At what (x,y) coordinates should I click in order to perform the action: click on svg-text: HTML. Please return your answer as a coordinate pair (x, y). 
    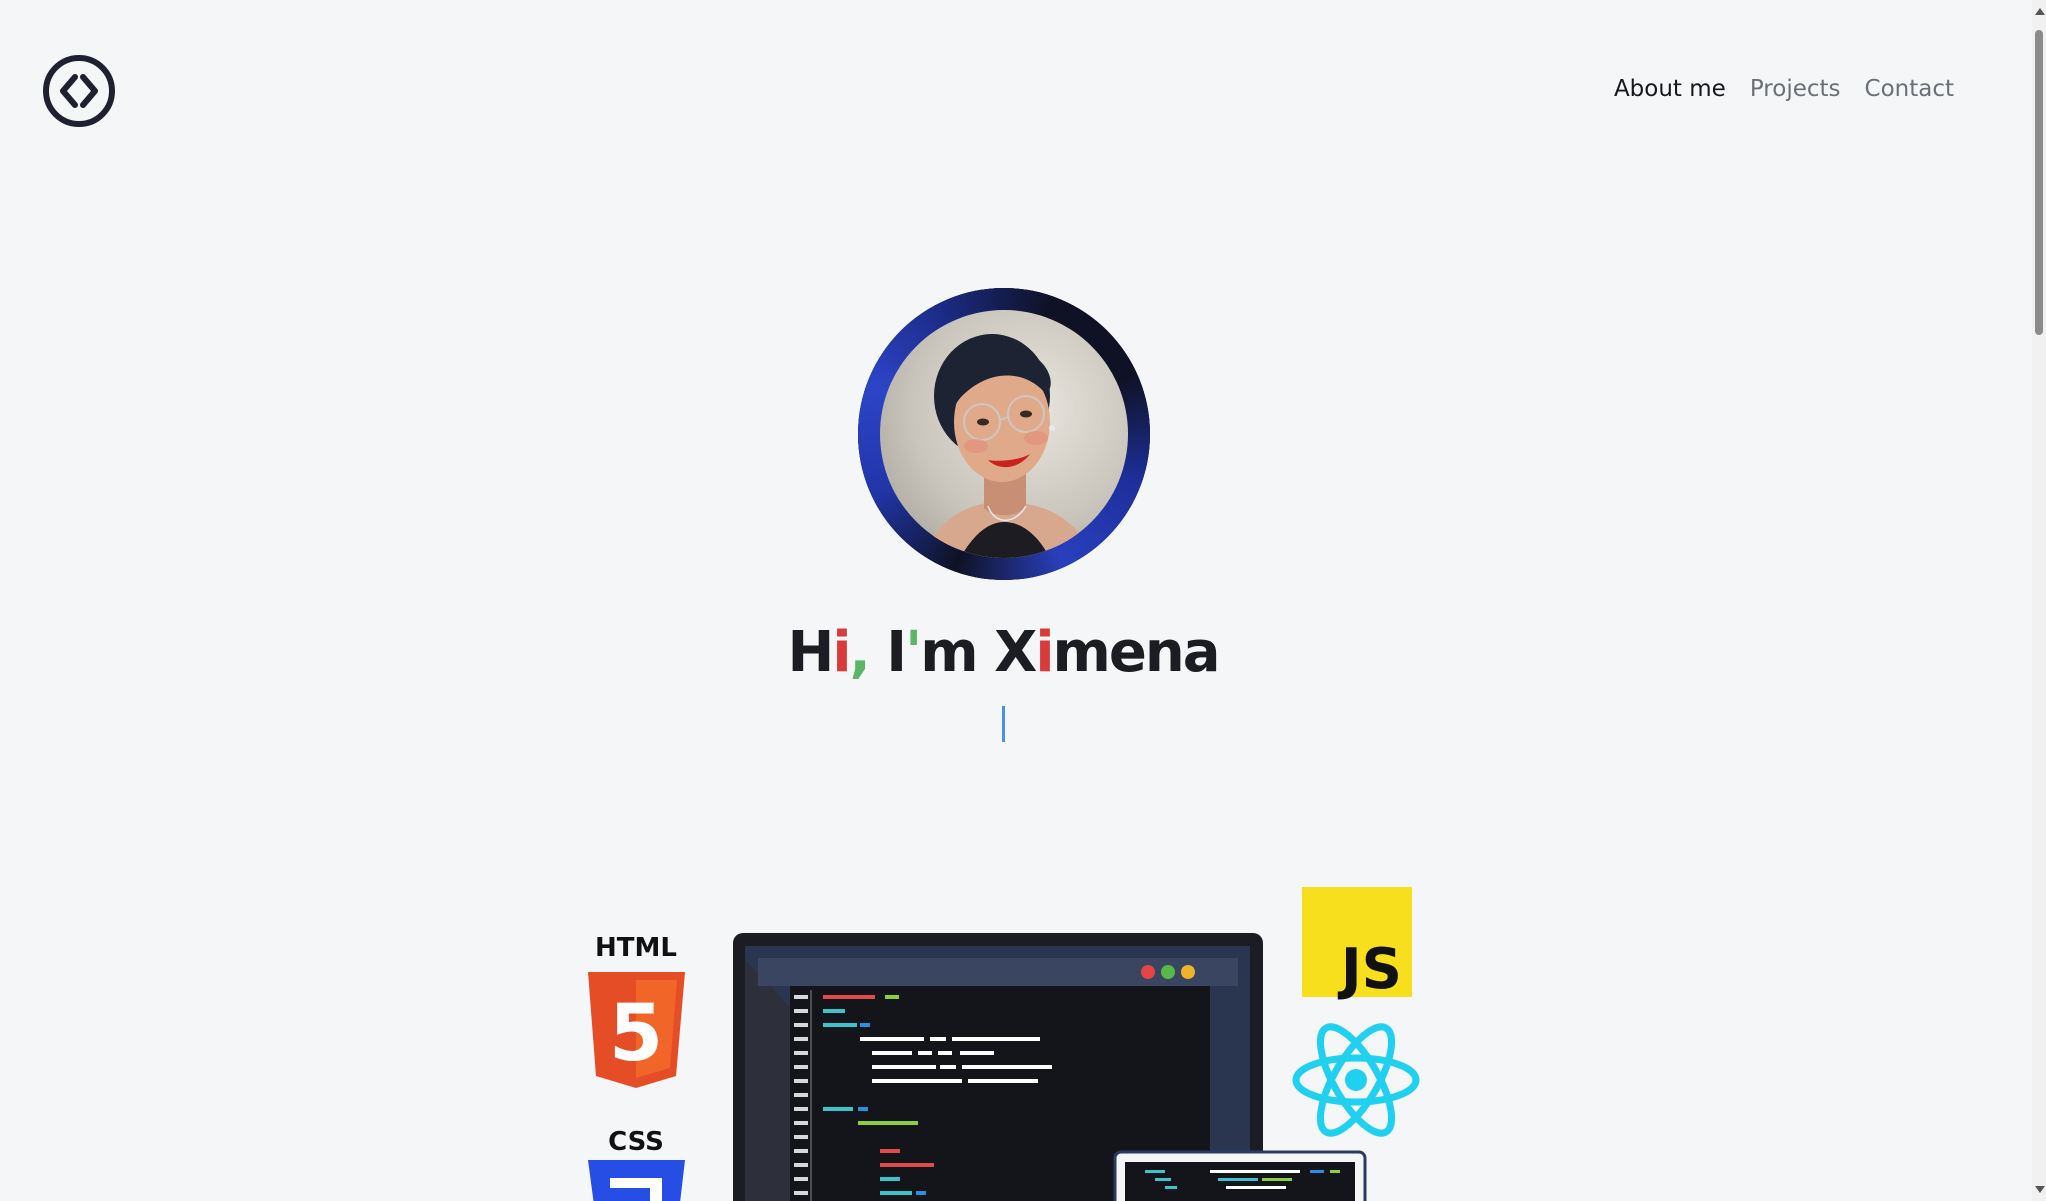
    Looking at the image, I should click on (636, 948).